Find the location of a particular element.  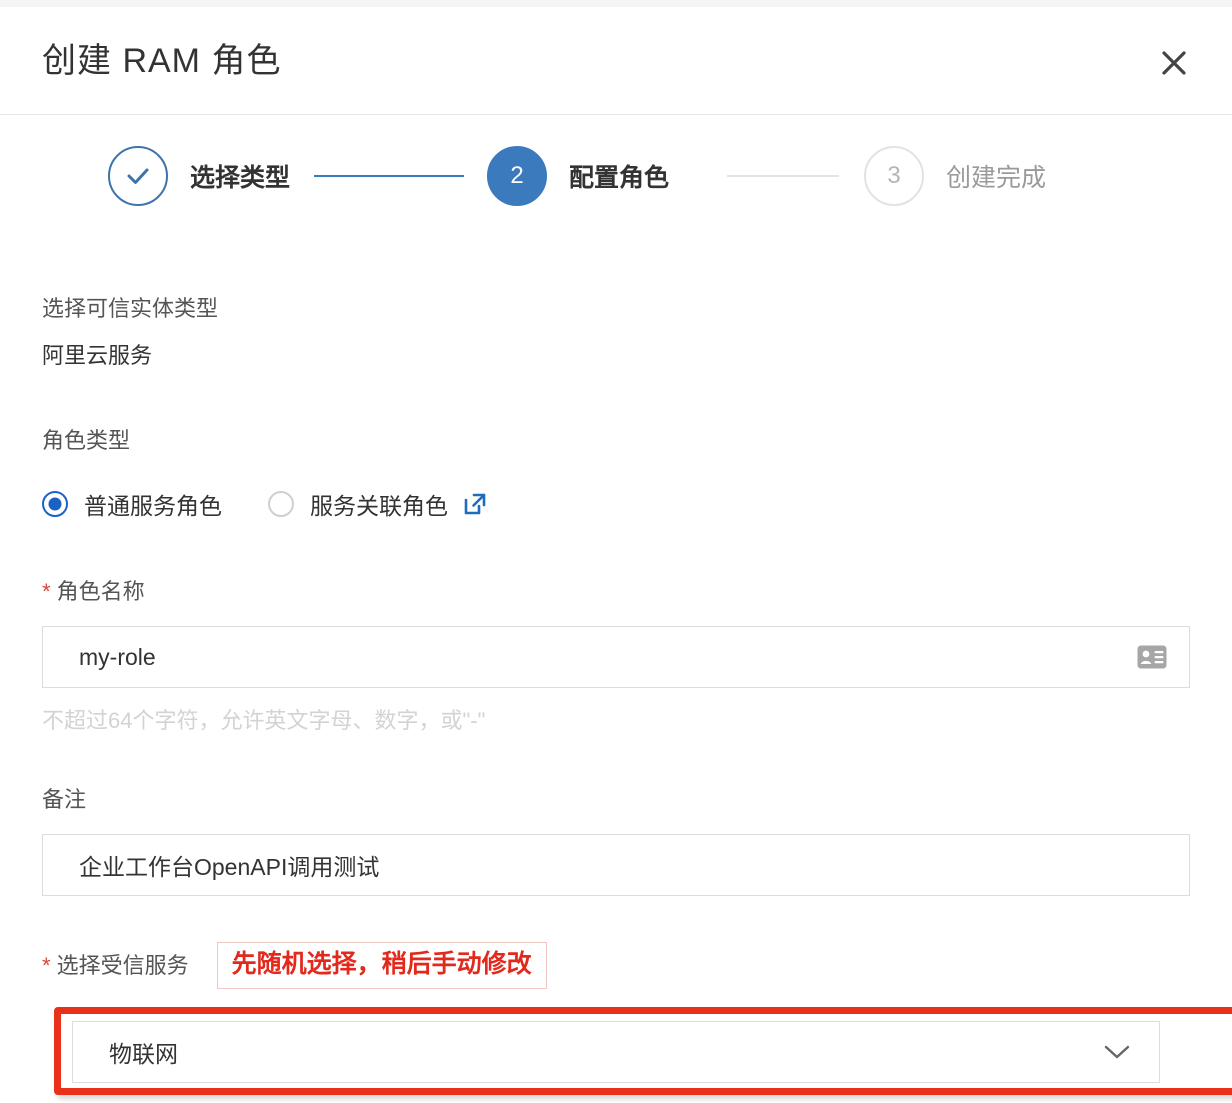

contact-card-icon is located at coordinates (1152, 657).